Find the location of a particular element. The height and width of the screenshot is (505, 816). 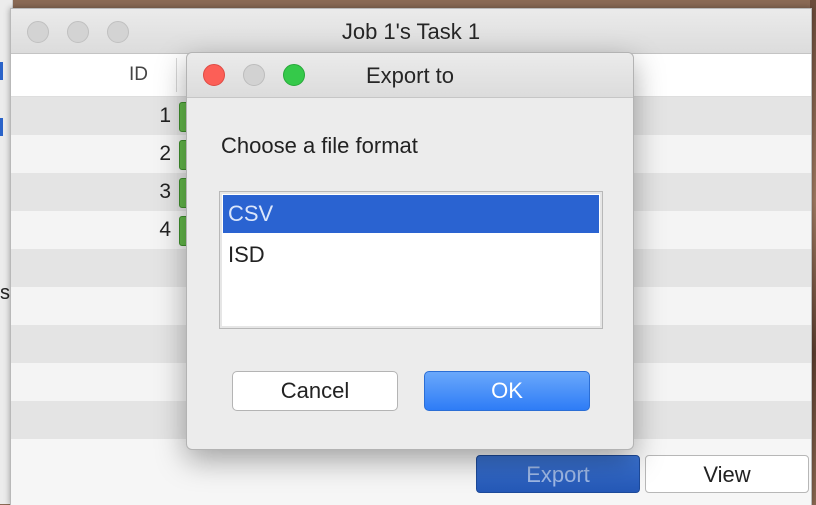

cancel-button: Cancel is located at coordinates (315, 391).